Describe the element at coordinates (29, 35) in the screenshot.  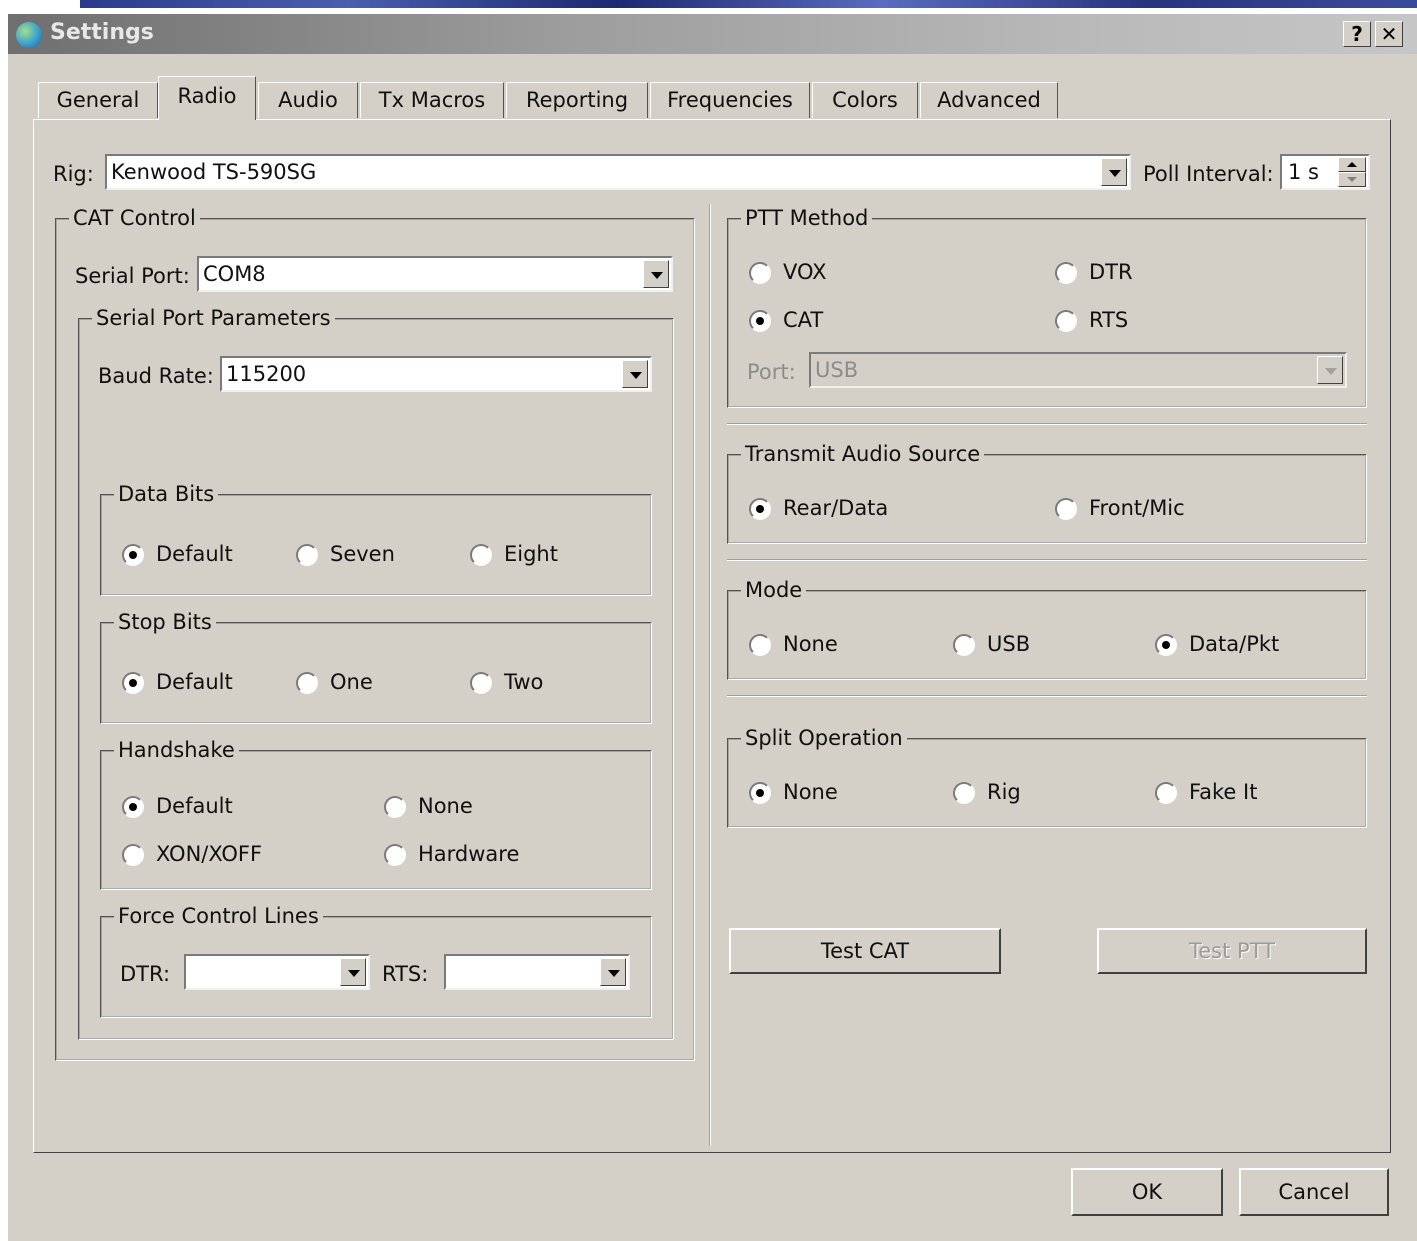
I see `app-icon` at that location.